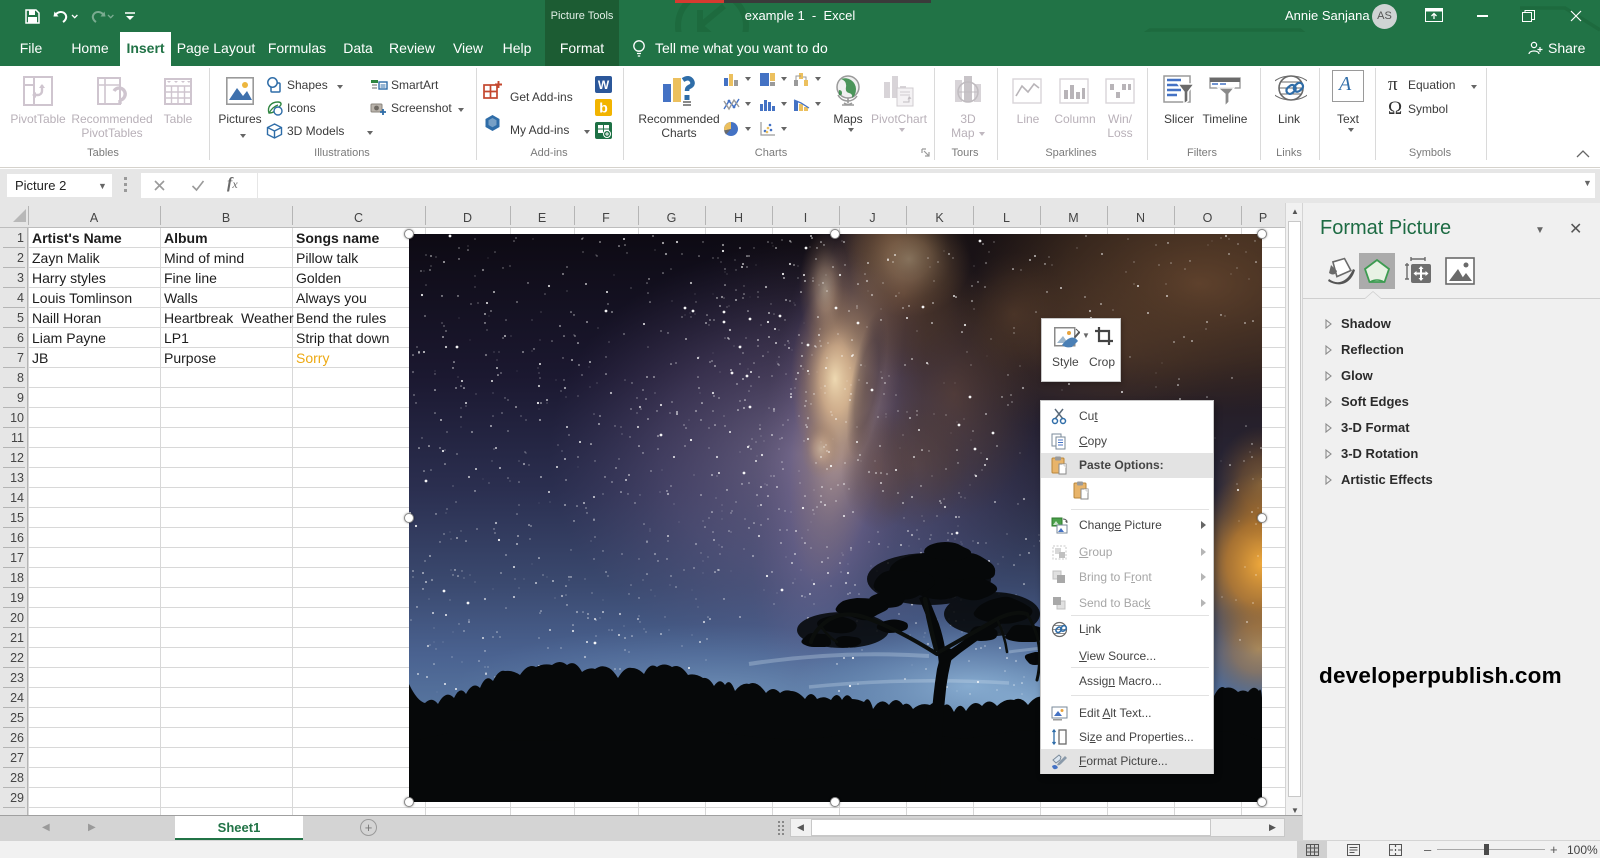  Describe the element at coordinates (603, 108) in the screenshot. I see `svg-text: b` at that location.